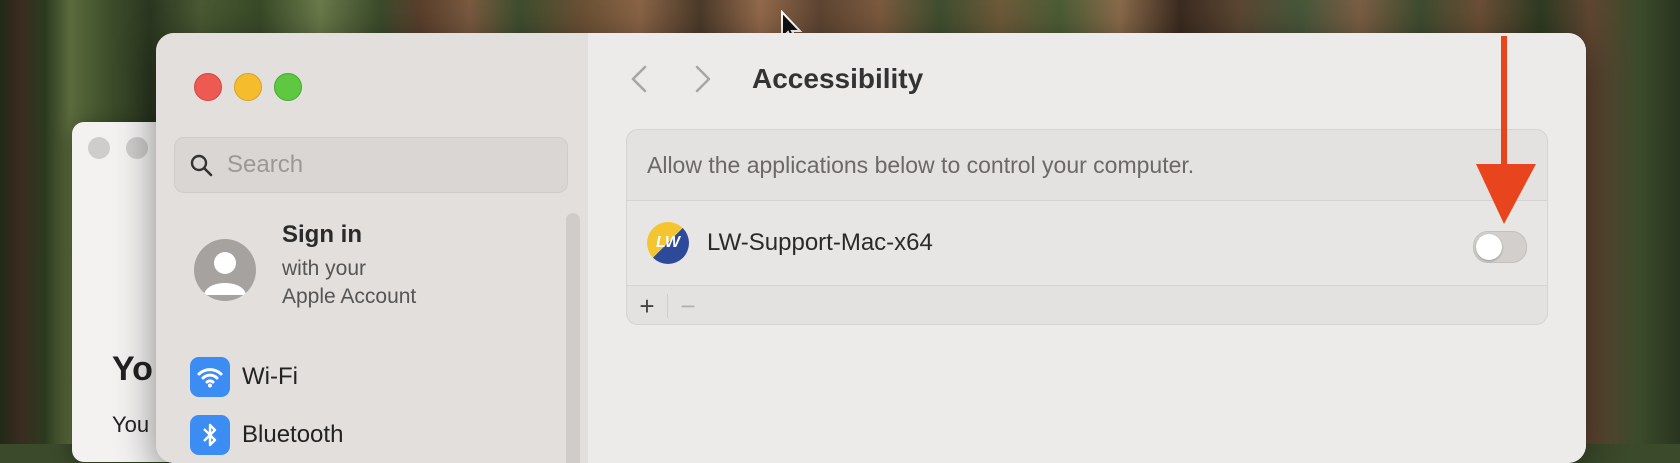 This screenshot has height=463, width=1680. What do you see at coordinates (201, 165) in the screenshot?
I see `search-icon` at bounding box center [201, 165].